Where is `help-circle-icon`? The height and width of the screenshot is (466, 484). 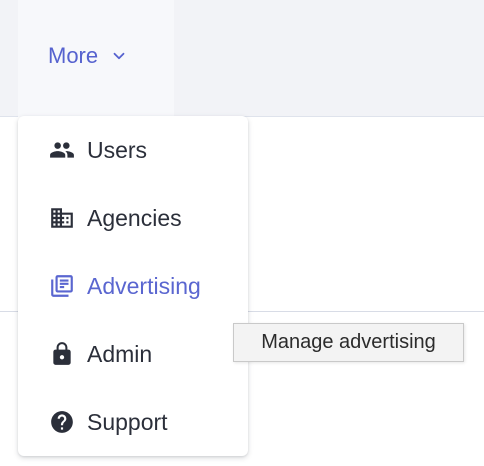
help-circle-icon is located at coordinates (62, 422).